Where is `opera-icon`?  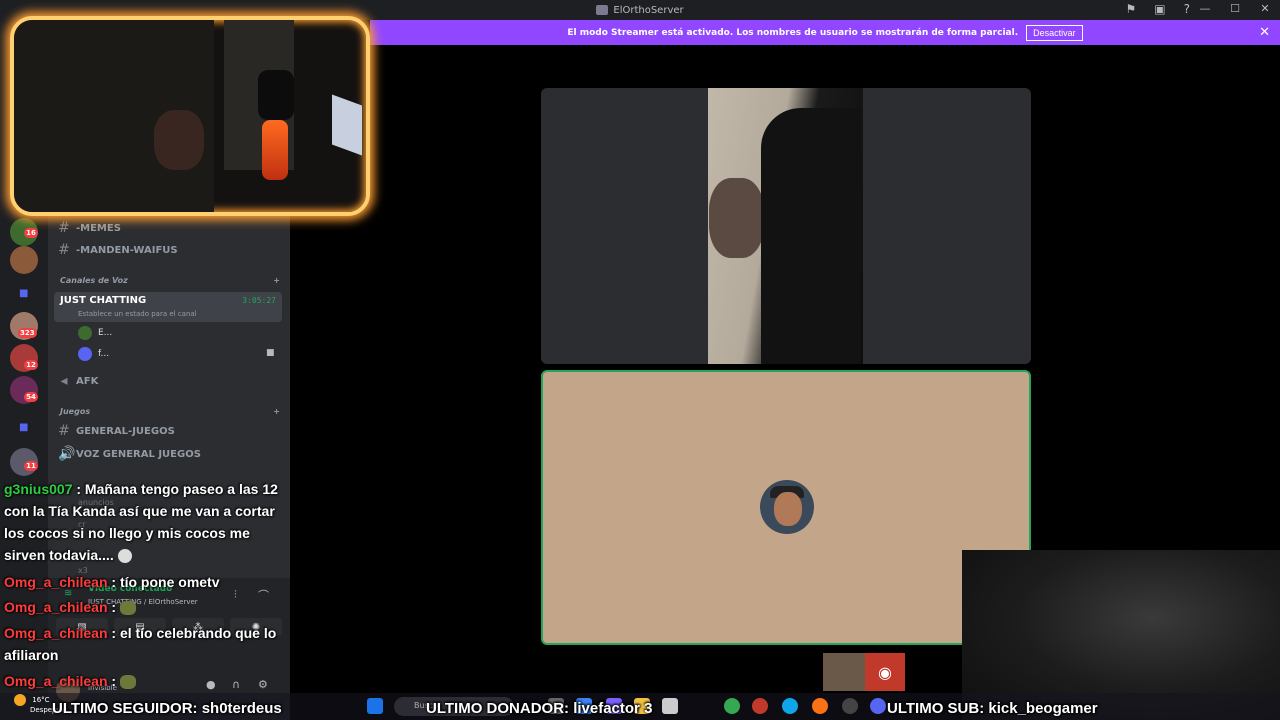
opera-icon is located at coordinates (760, 706).